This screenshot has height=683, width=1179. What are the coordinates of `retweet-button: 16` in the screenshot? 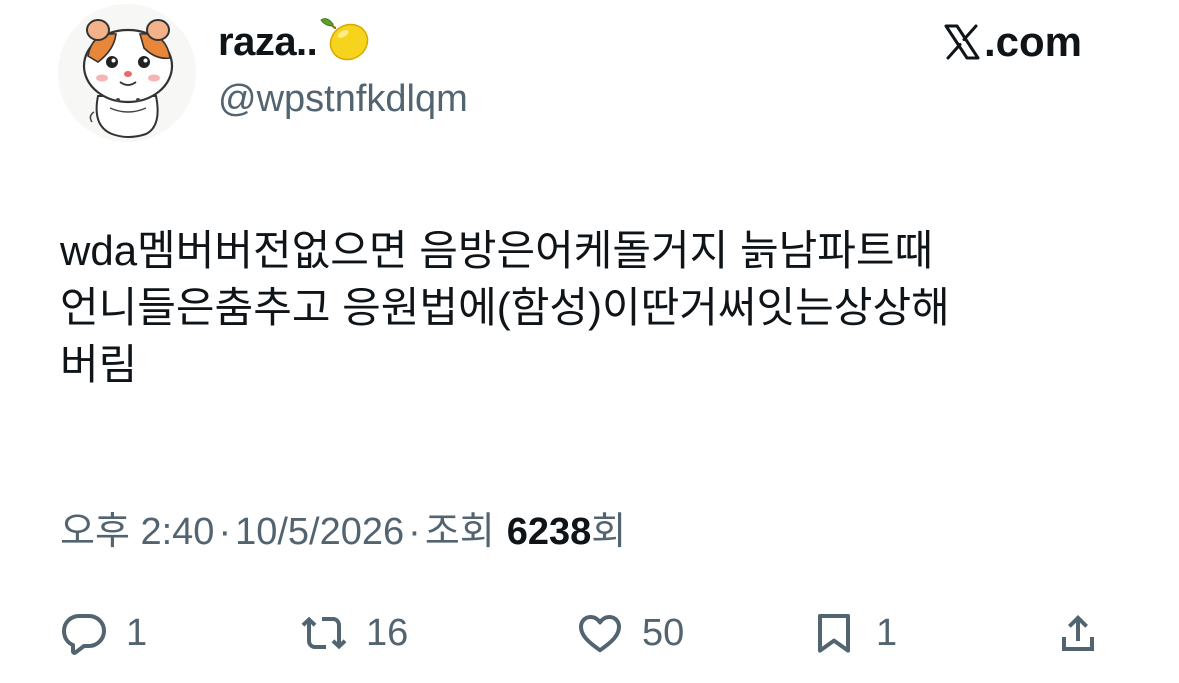 It's located at (354, 633).